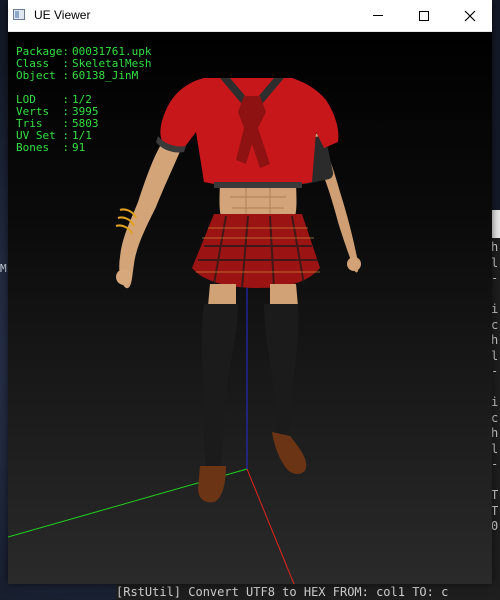  What do you see at coordinates (105, 75) in the screenshot?
I see `object-value: 60138_JinM` at bounding box center [105, 75].